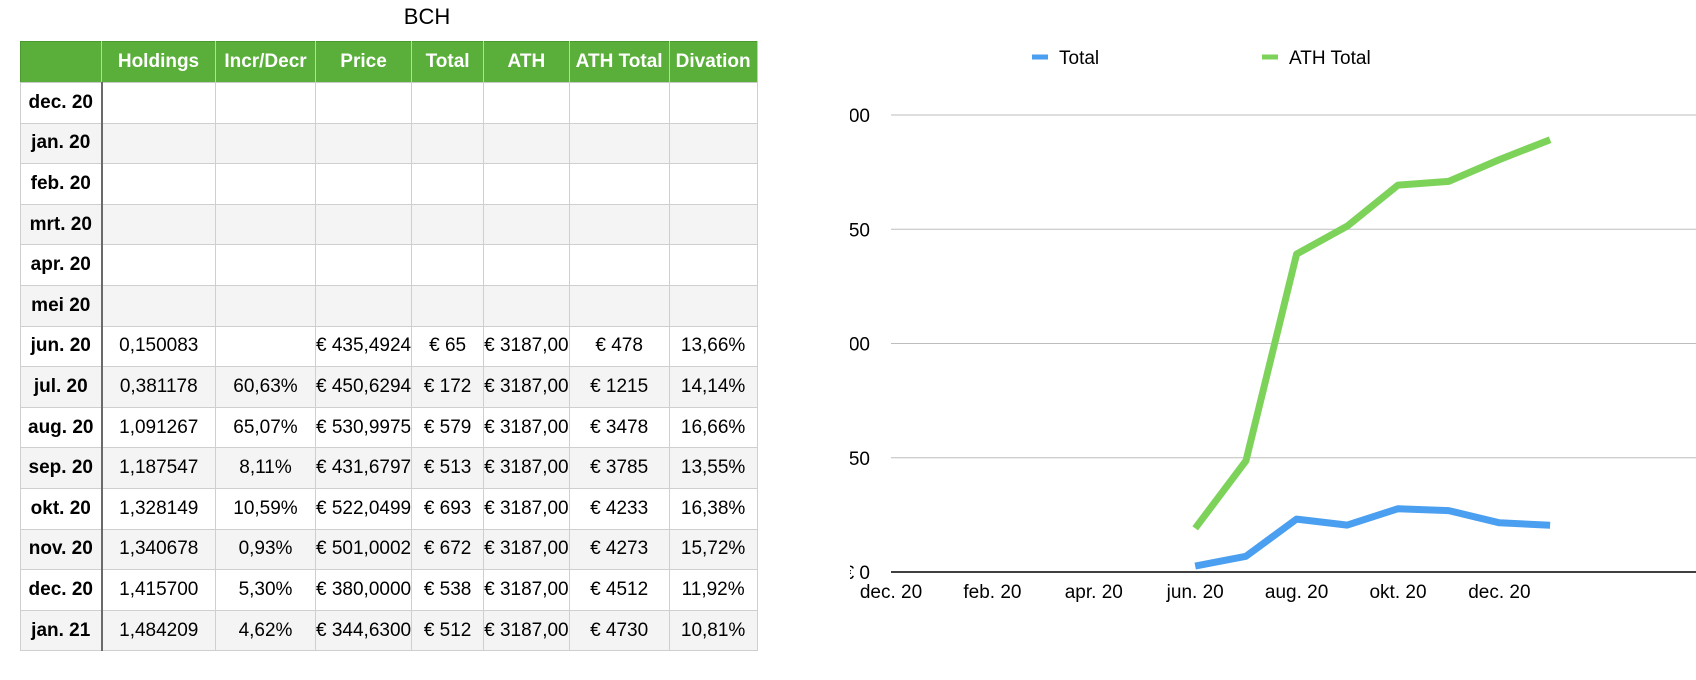 The image size is (1696, 680). What do you see at coordinates (713, 427) in the screenshot?
I see `table-cell: 16,66%` at bounding box center [713, 427].